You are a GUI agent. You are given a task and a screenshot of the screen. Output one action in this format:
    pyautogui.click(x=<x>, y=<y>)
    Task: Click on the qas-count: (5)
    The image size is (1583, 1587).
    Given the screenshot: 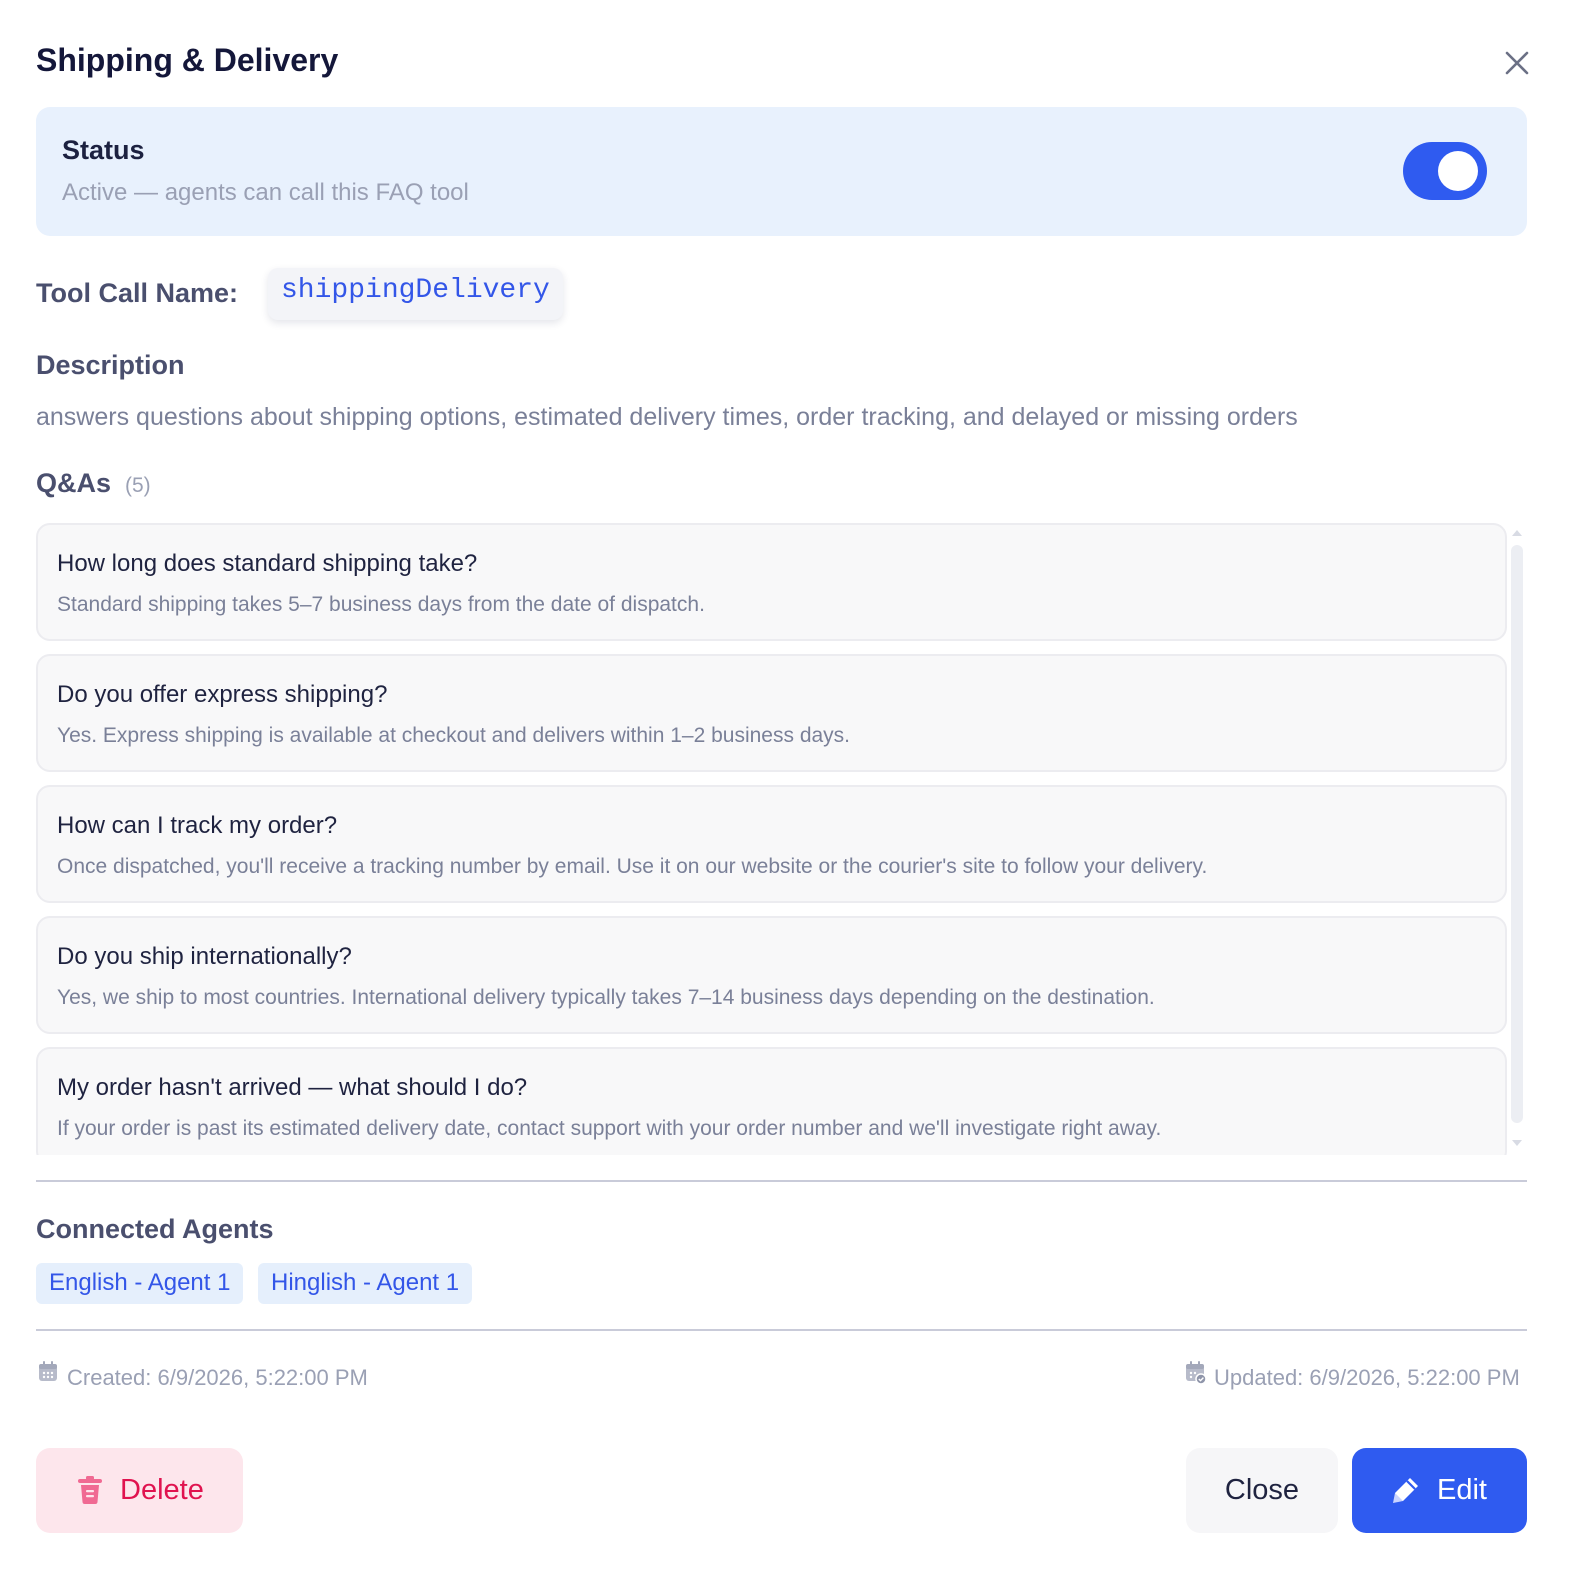 What is the action you would take?
    pyautogui.click(x=138, y=485)
    